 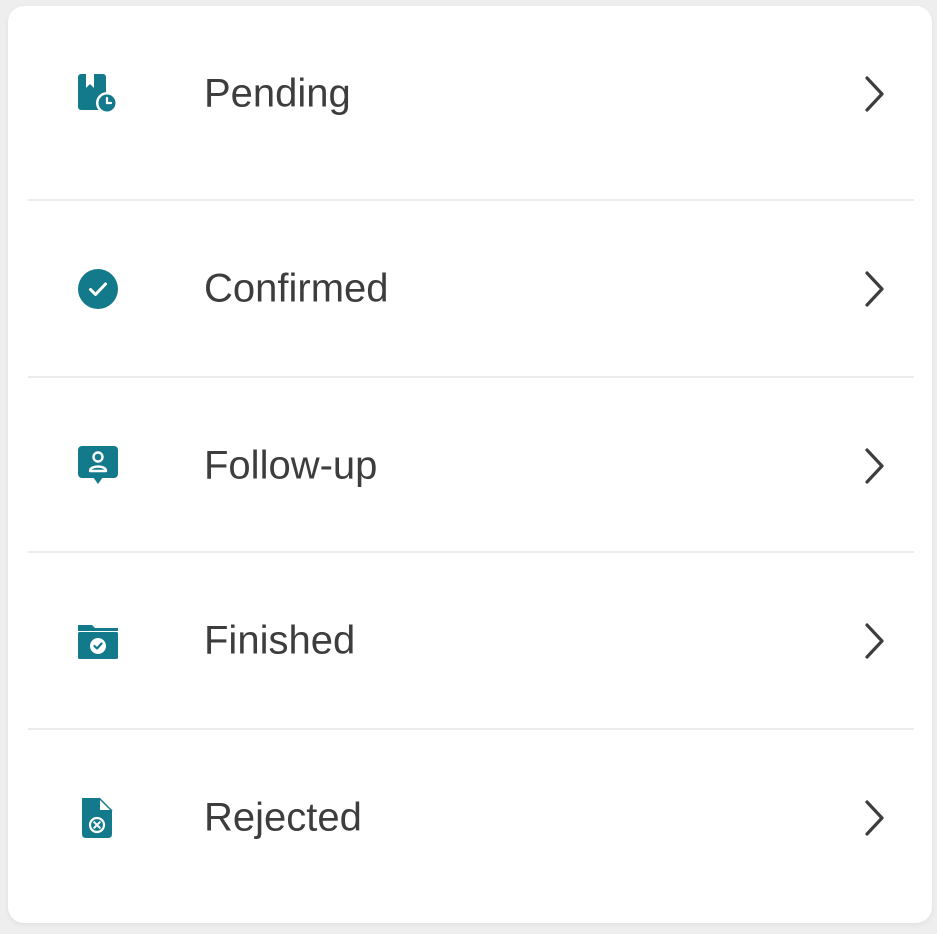 What do you see at coordinates (98, 466) in the screenshot?
I see `user-message-icon` at bounding box center [98, 466].